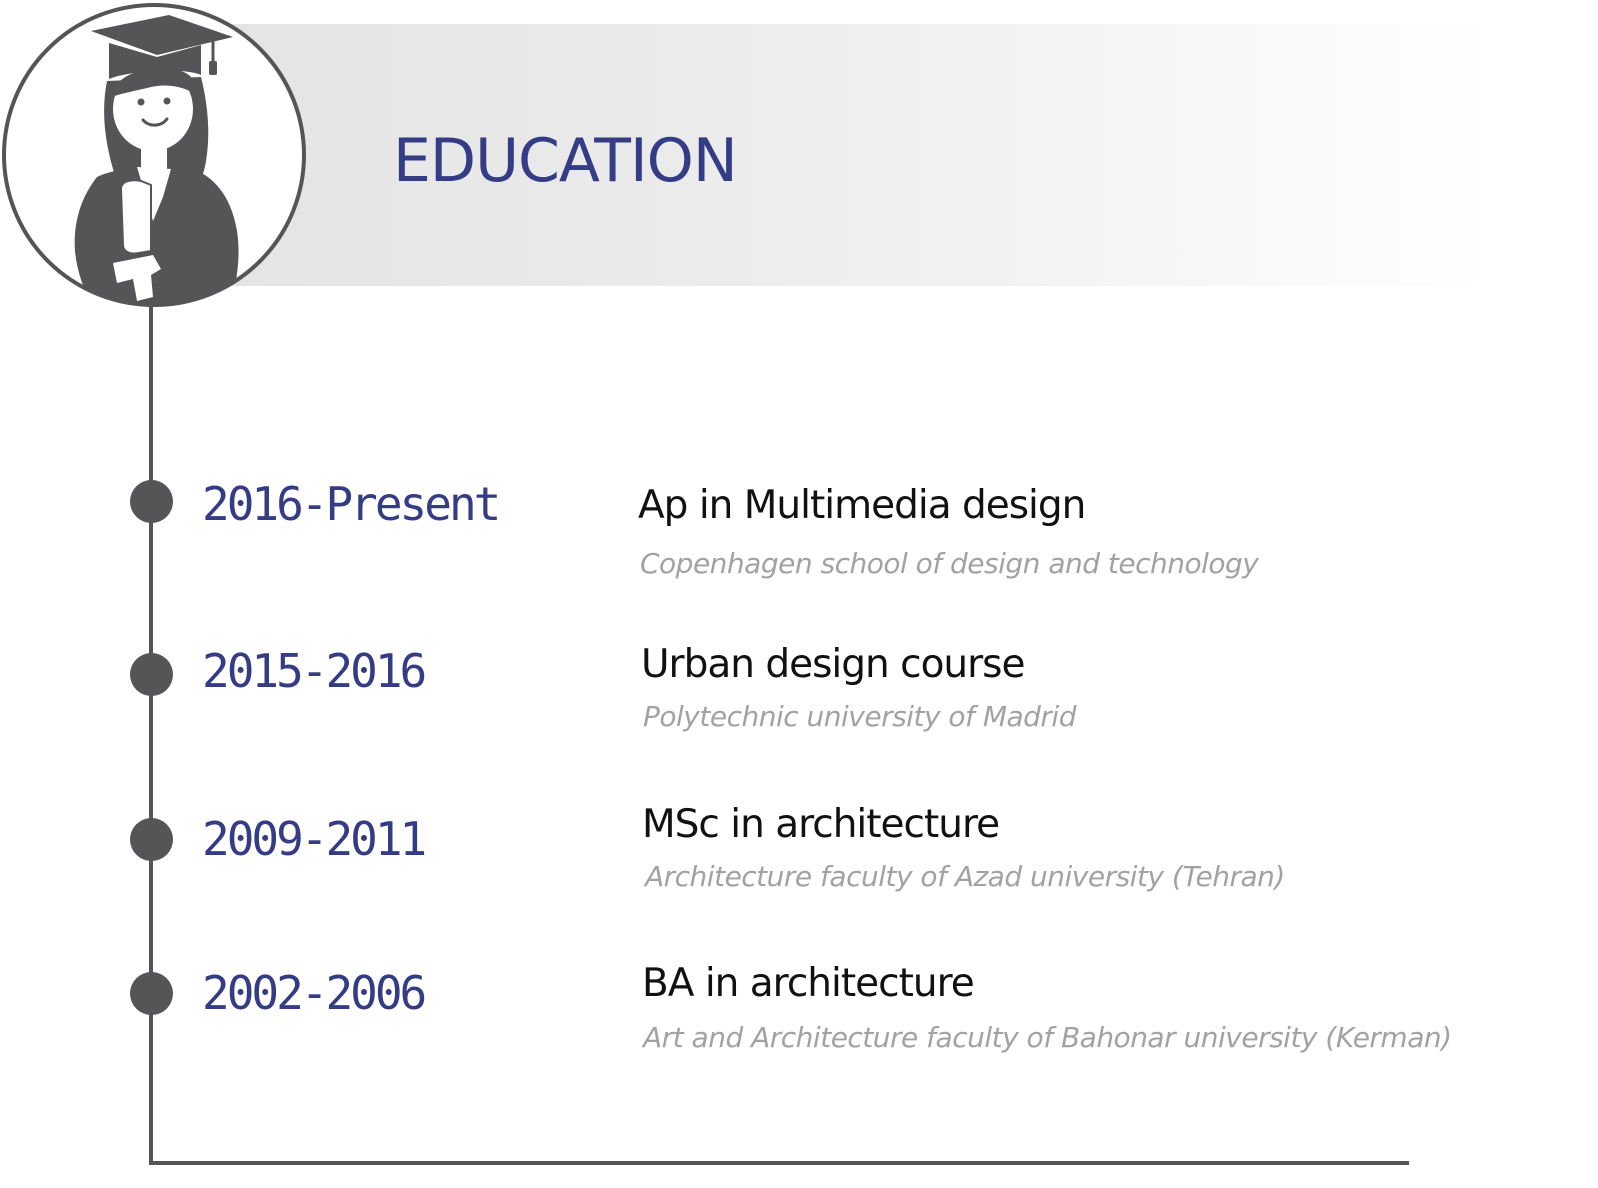 Image resolution: width=1598 pixels, height=1188 pixels. I want to click on entry-years: 2002-2006, so click(314, 993).